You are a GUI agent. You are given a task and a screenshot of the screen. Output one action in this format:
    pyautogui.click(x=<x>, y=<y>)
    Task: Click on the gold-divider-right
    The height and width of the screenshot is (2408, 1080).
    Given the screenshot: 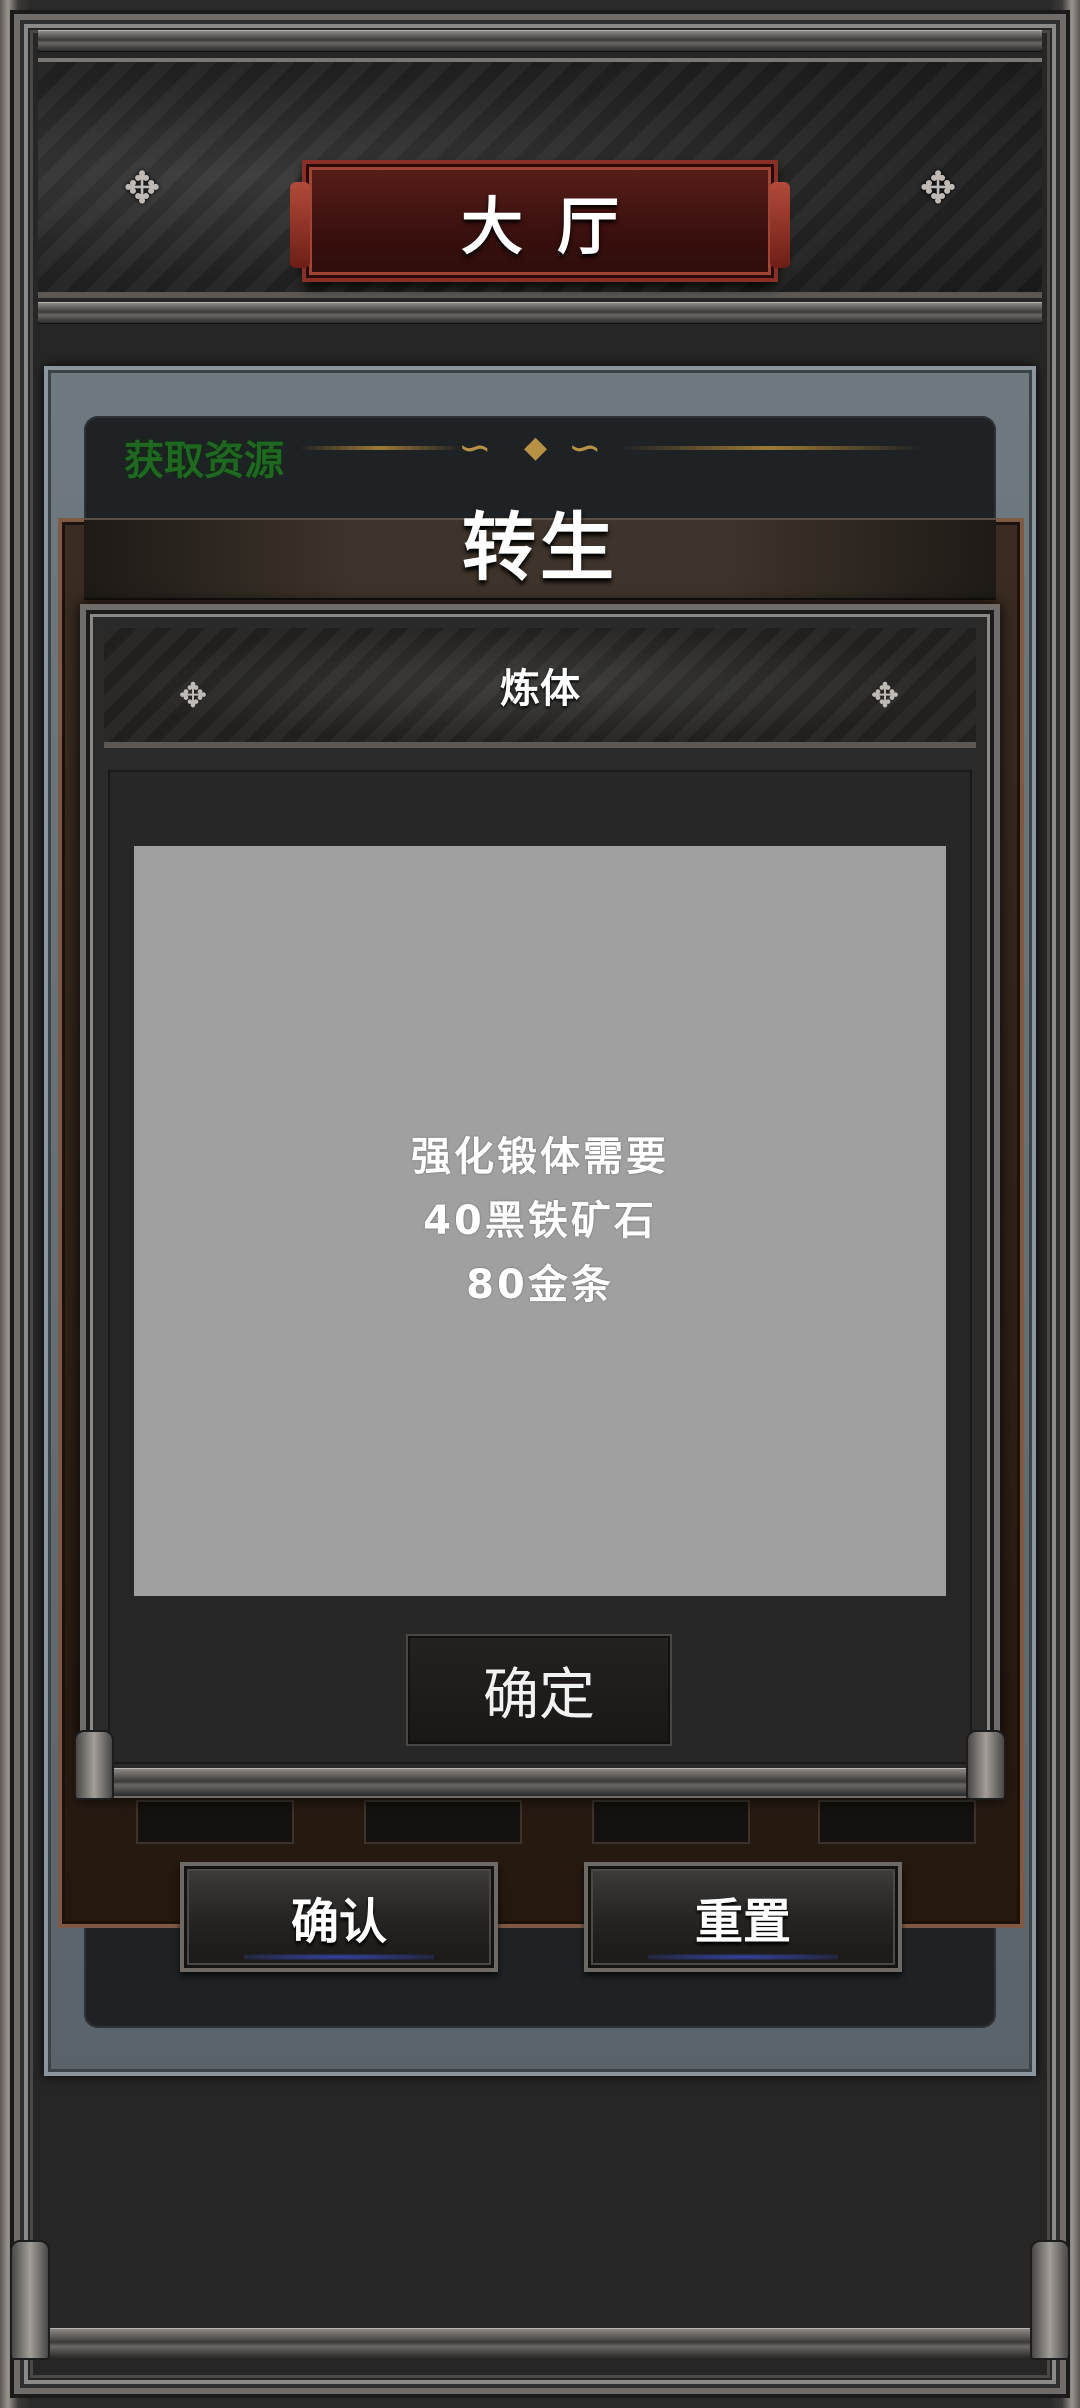 What is the action you would take?
    pyautogui.click(x=770, y=448)
    